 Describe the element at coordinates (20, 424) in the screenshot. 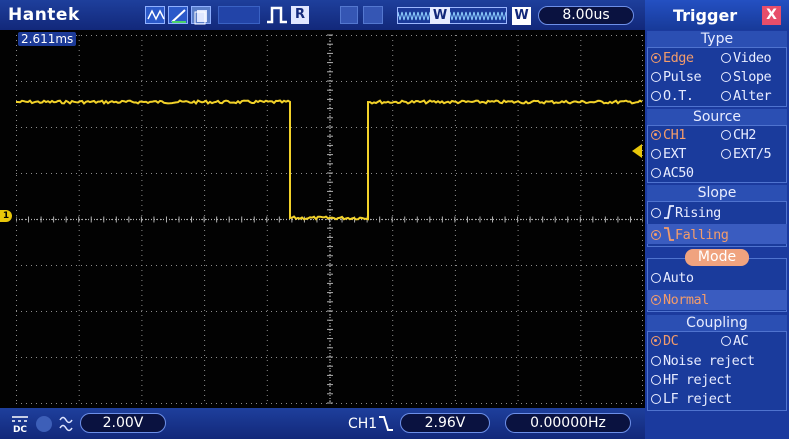

I see `dc-coupling-icon: DC` at that location.